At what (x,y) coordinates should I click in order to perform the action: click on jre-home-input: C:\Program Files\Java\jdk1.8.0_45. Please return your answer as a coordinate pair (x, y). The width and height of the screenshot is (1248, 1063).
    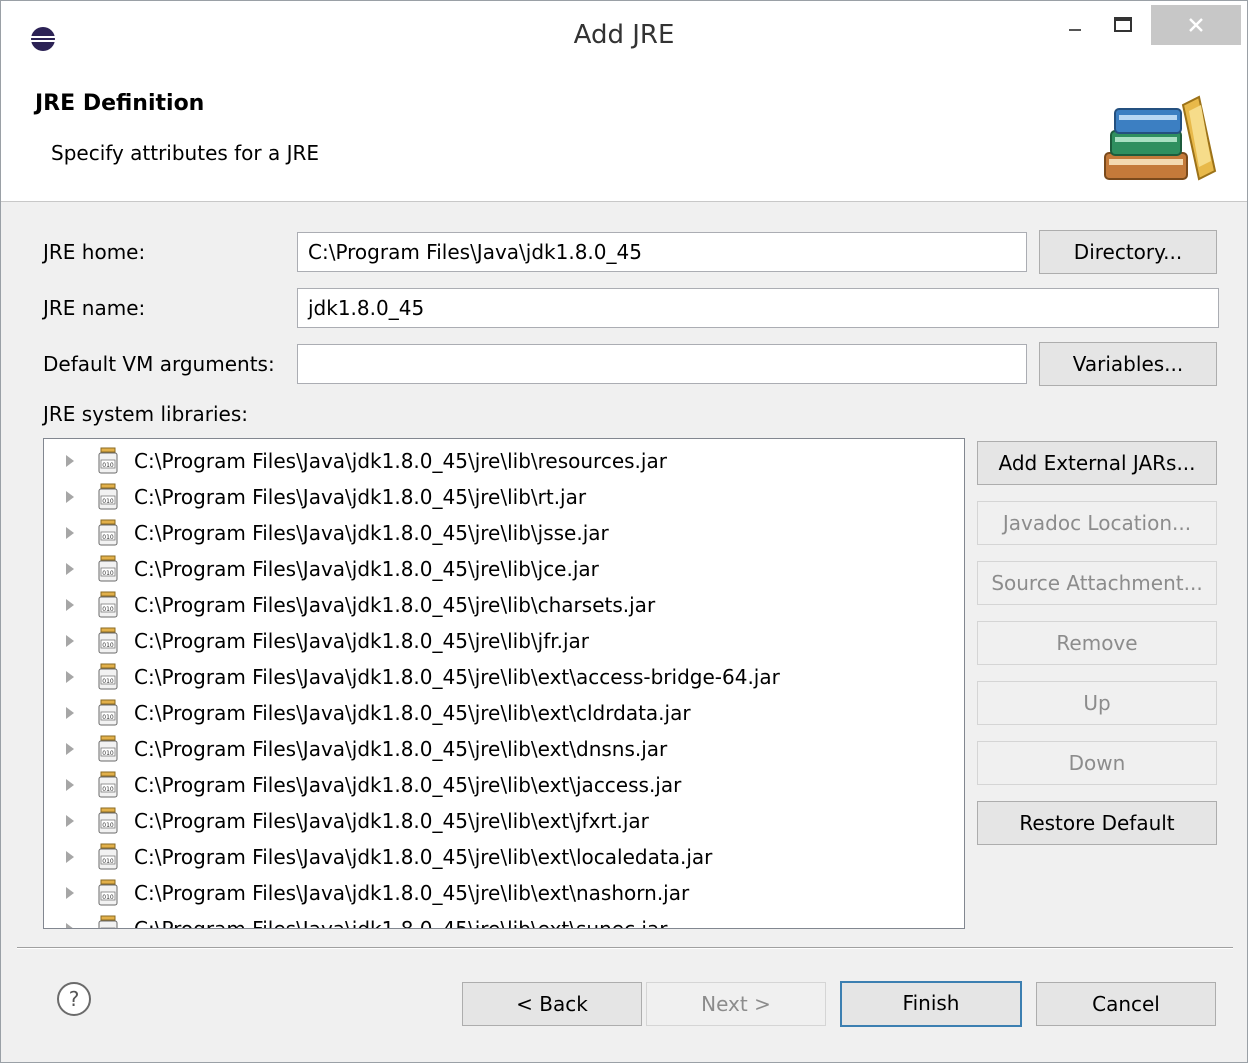
    Looking at the image, I should click on (662, 252).